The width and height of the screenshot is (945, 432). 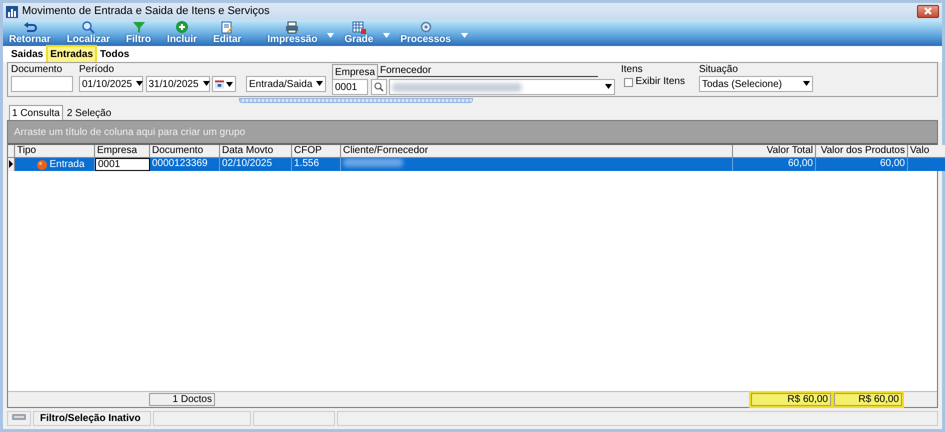 What do you see at coordinates (350, 87) in the screenshot?
I see `code-field: 0001` at bounding box center [350, 87].